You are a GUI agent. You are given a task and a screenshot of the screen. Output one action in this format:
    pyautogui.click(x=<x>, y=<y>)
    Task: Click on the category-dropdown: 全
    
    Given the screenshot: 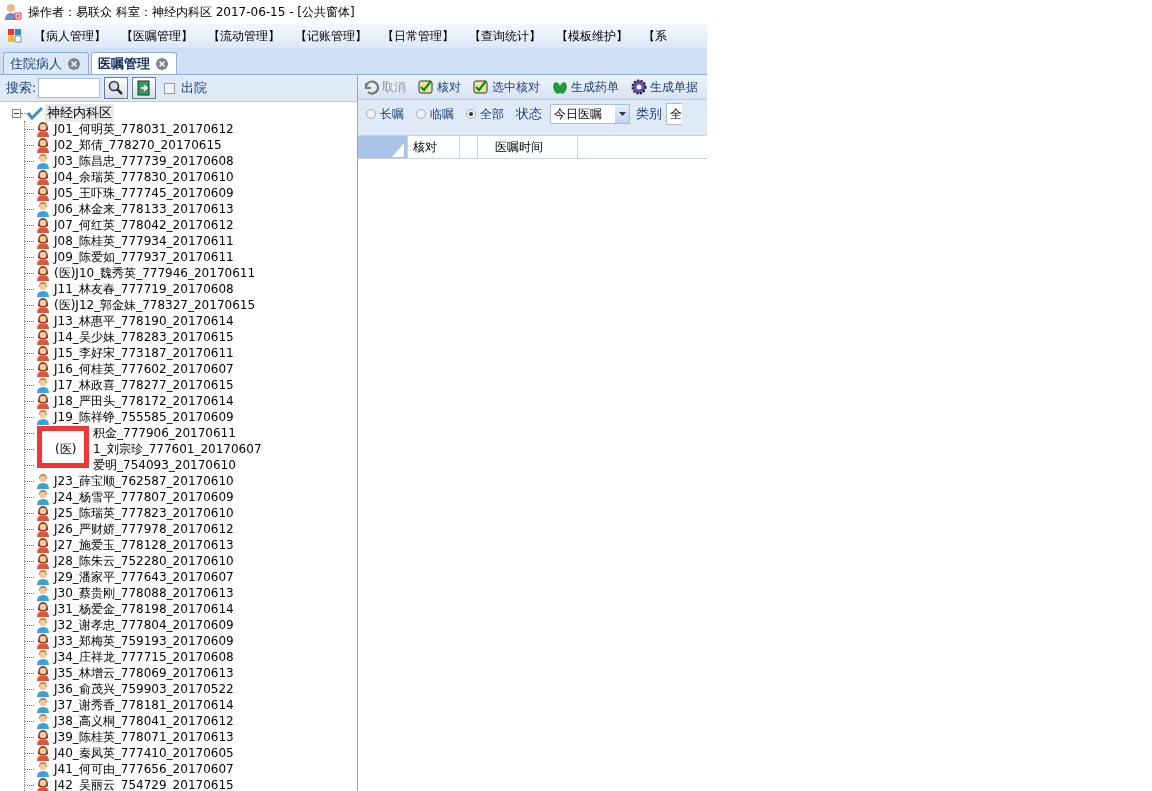 What is the action you would take?
    pyautogui.click(x=674, y=114)
    